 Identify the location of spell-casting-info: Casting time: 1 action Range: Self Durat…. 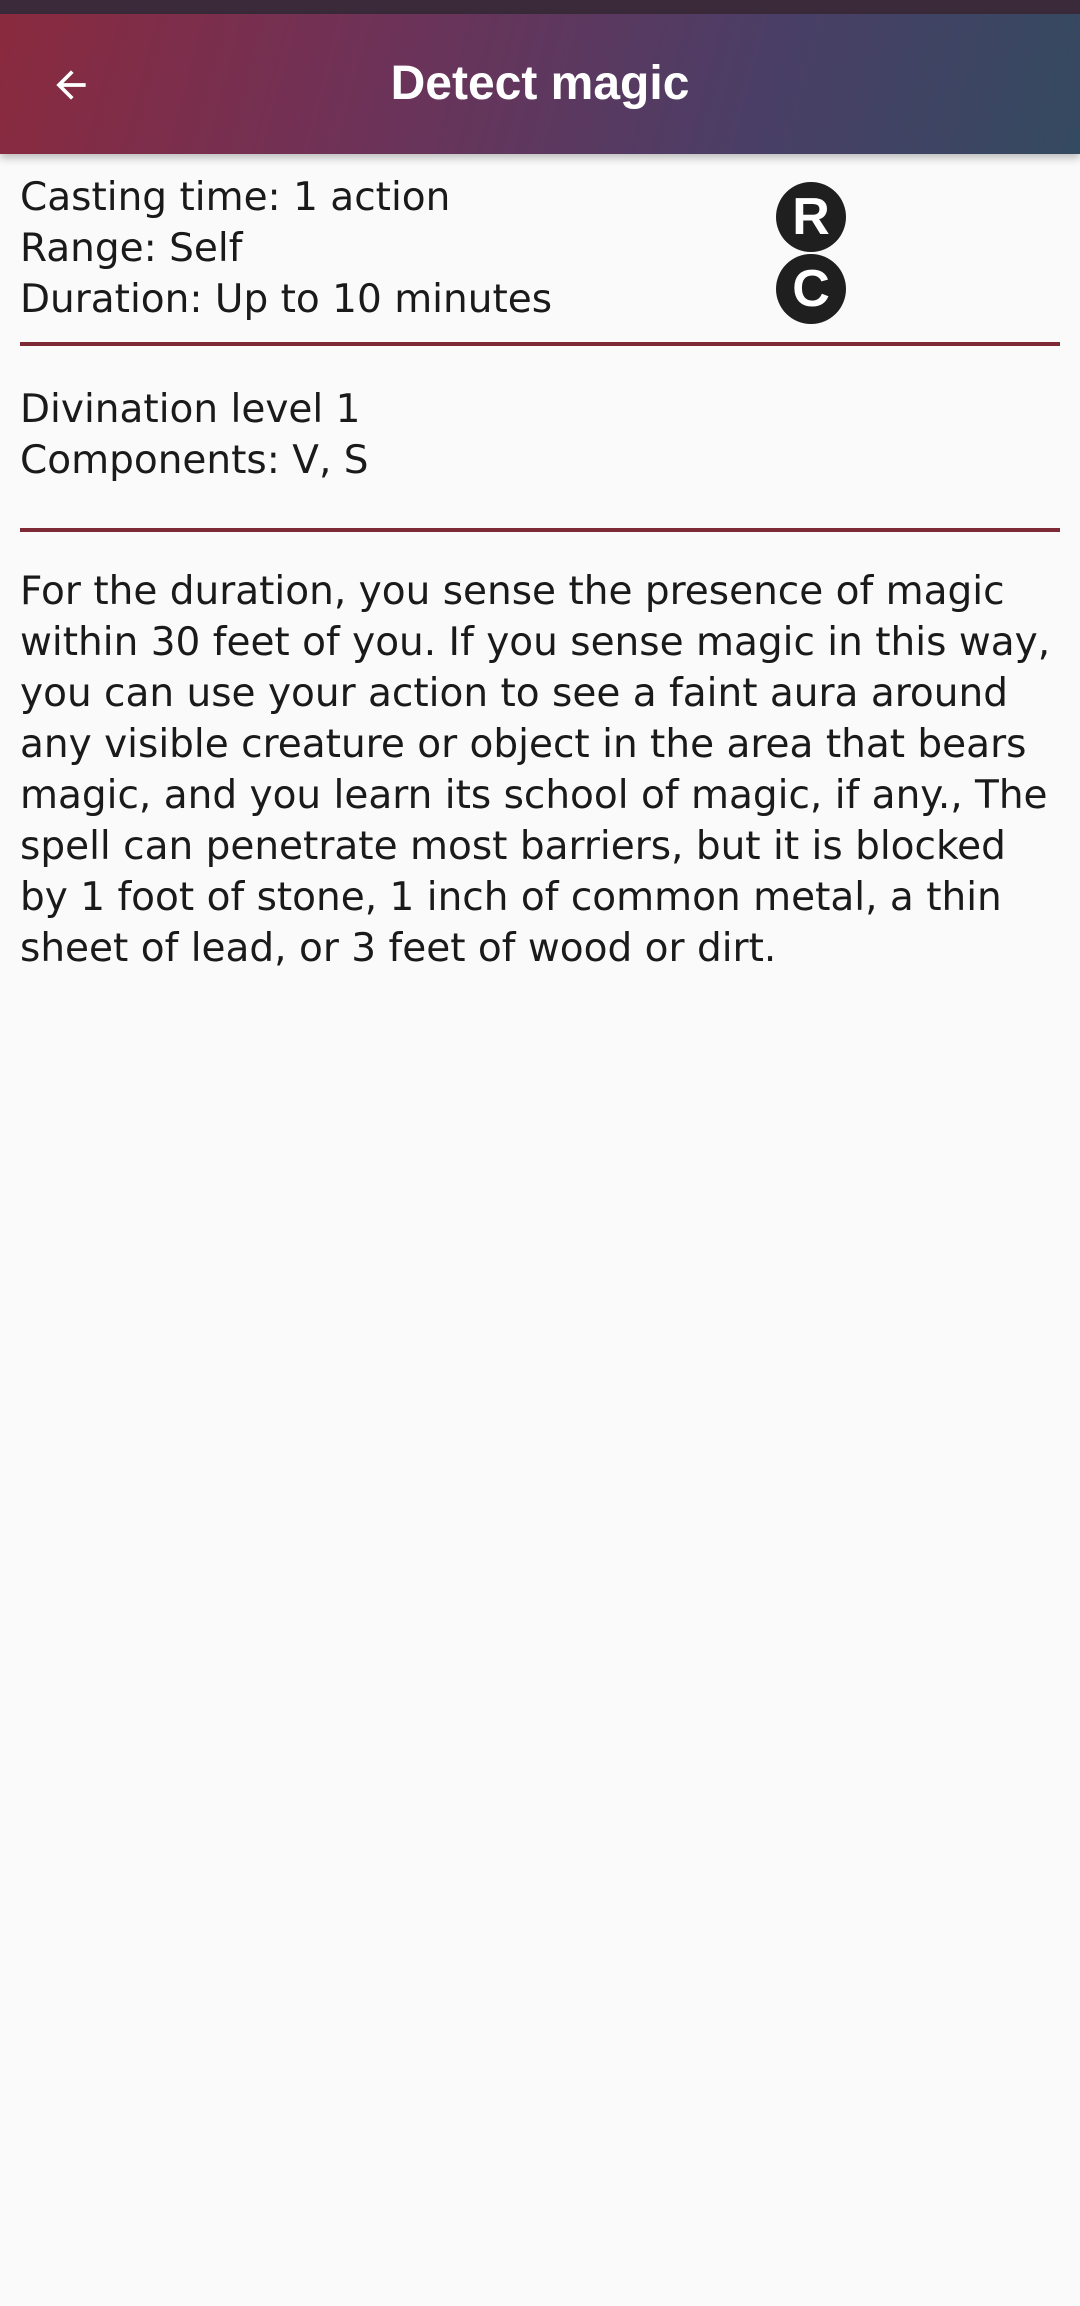
(540, 253).